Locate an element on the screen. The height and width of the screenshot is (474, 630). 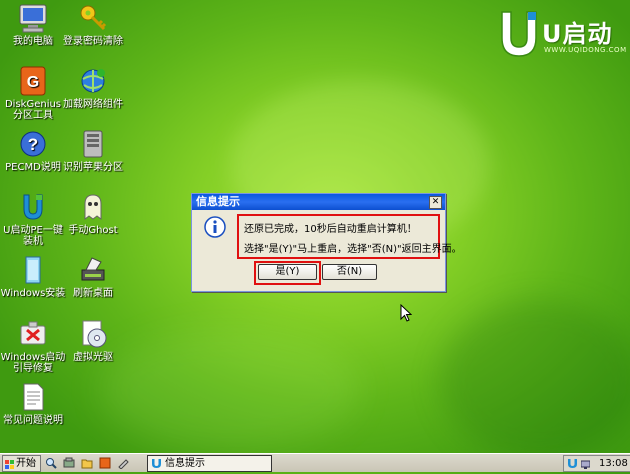
icon-label: Windows启动引导修复 is located at coordinates (33, 363).